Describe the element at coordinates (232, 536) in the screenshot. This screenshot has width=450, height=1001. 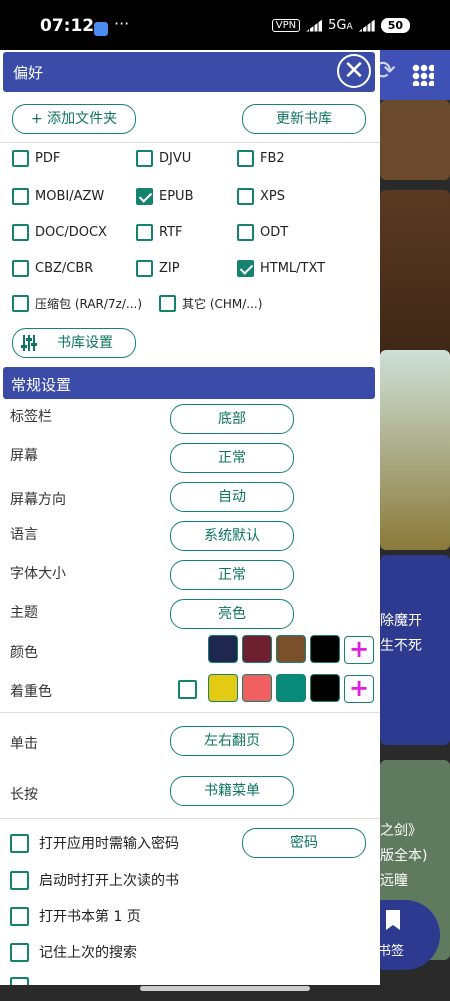
I see `language-dropdown: 系统默认` at that location.